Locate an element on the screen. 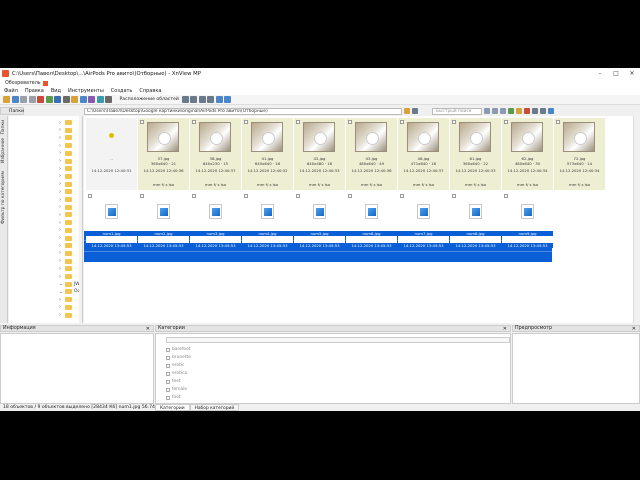 This screenshot has height=480, width=640. open-icon is located at coordinates (6, 99).